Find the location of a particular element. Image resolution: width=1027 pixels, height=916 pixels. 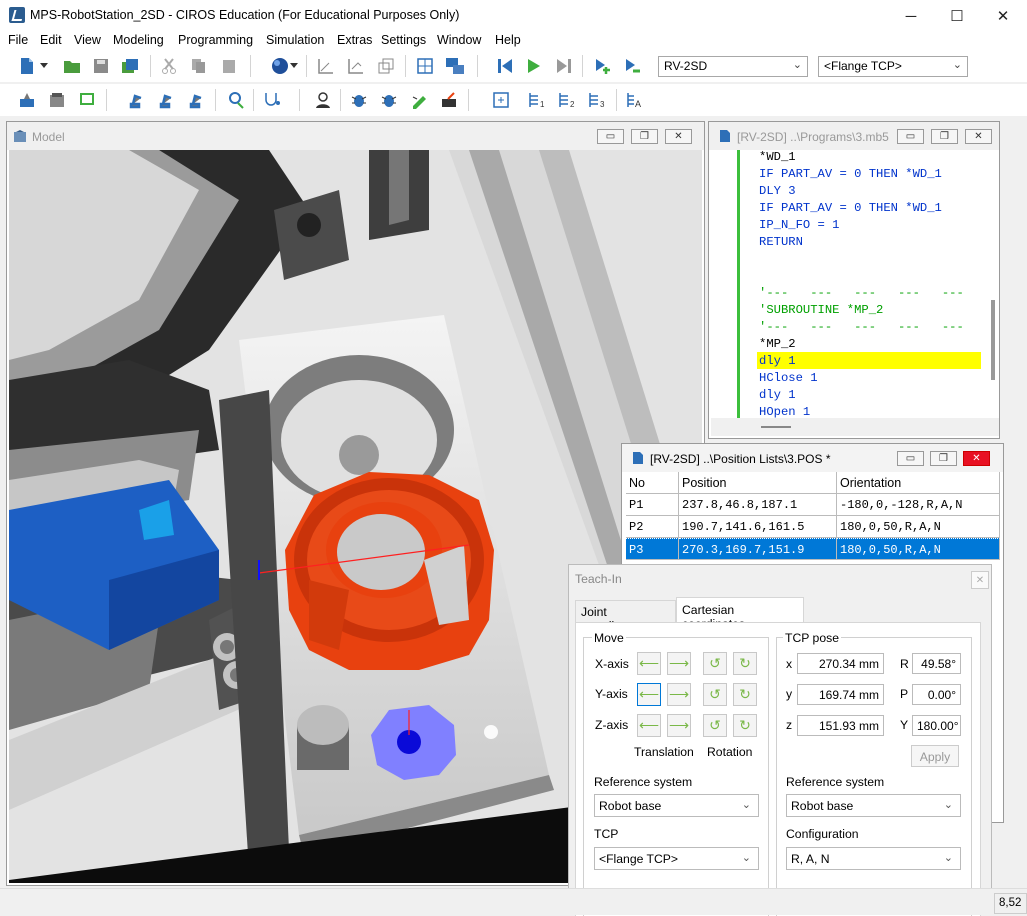

network-icon is located at coordinates (455, 66).